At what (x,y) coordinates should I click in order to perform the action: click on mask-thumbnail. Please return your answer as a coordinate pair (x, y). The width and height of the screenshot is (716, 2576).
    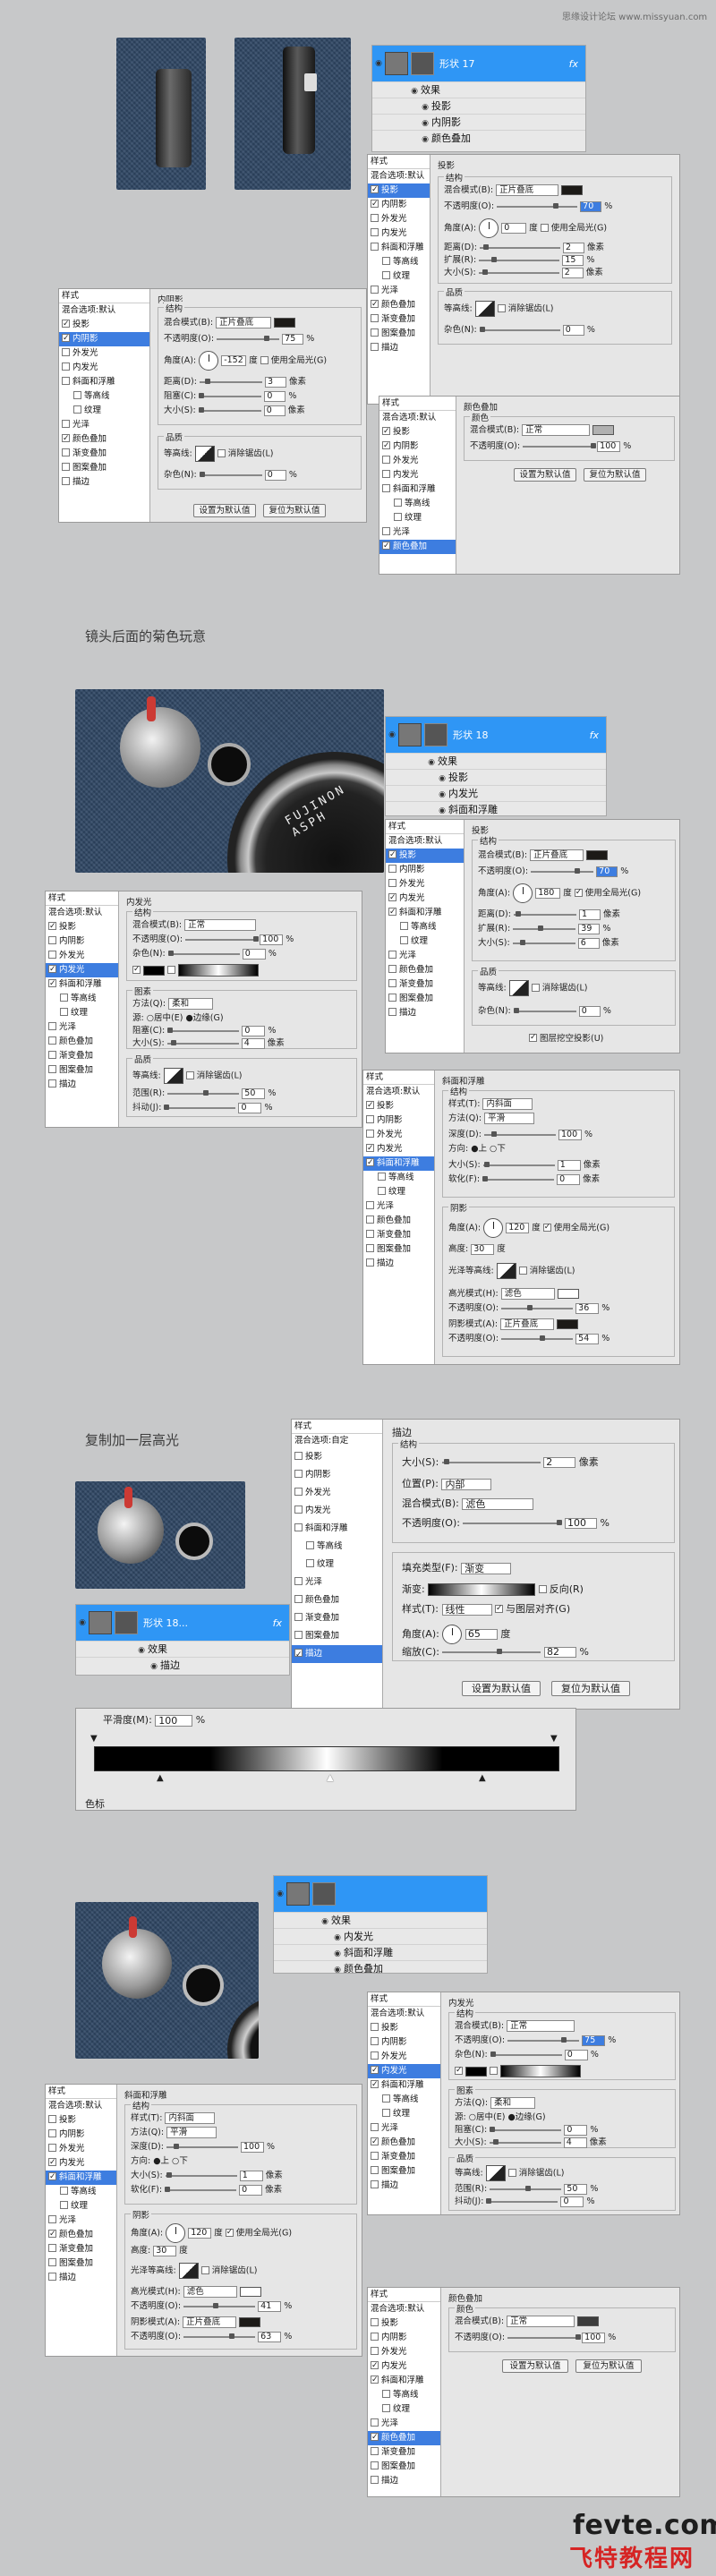
    Looking at the image, I should click on (422, 63).